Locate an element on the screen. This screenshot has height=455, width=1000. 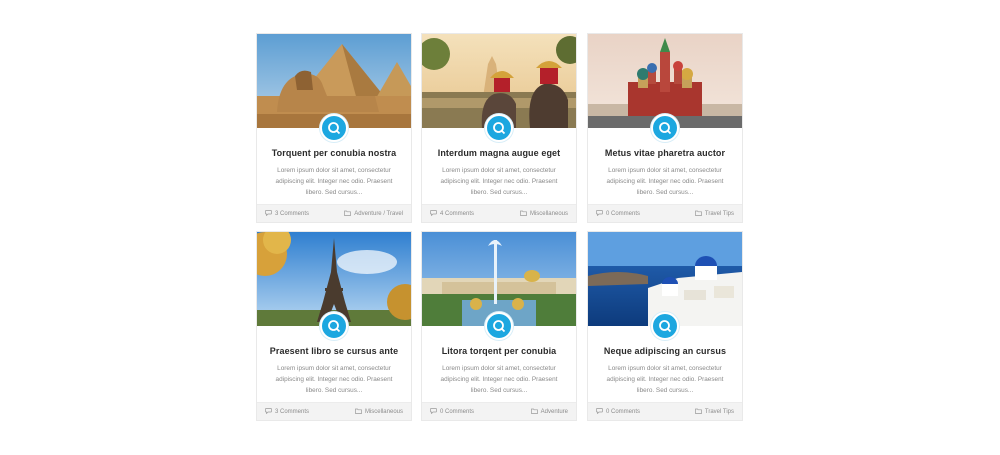
post-title: Neque adipiscing an cursus is located at coordinates (665, 351).